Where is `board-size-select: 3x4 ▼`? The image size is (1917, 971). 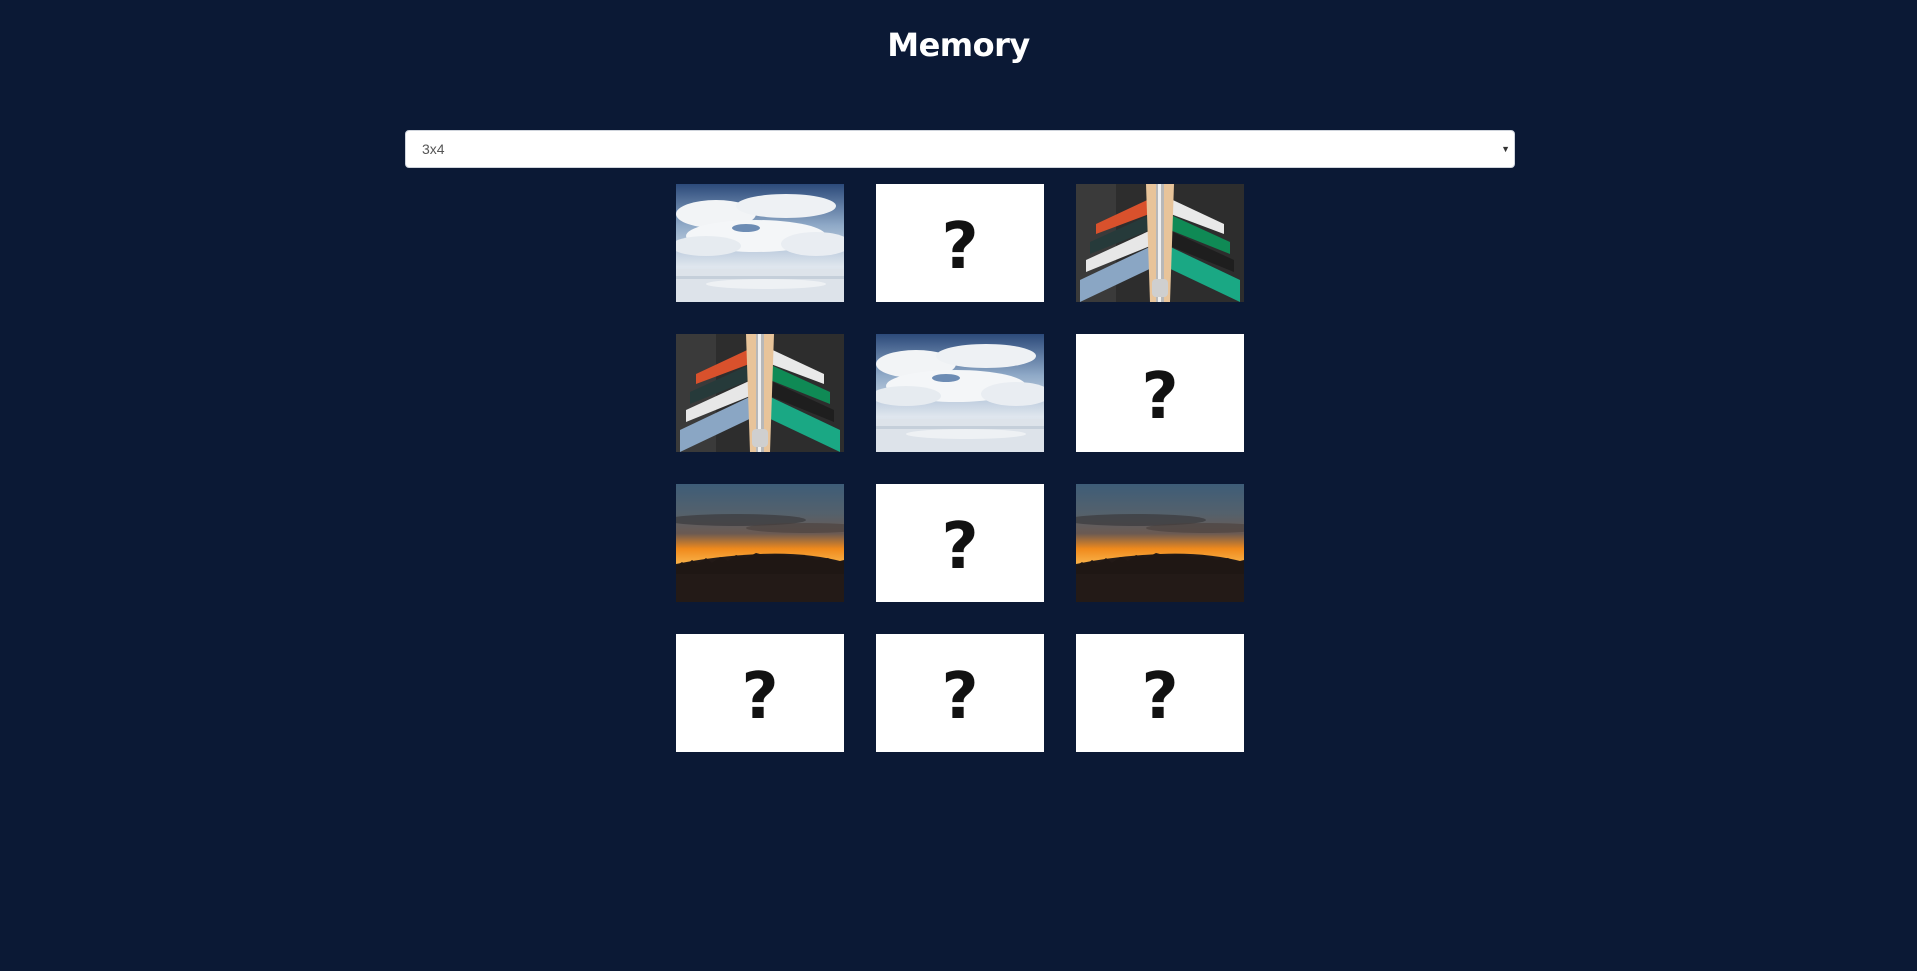
board-size-select: 3x4 ▼ is located at coordinates (960, 149).